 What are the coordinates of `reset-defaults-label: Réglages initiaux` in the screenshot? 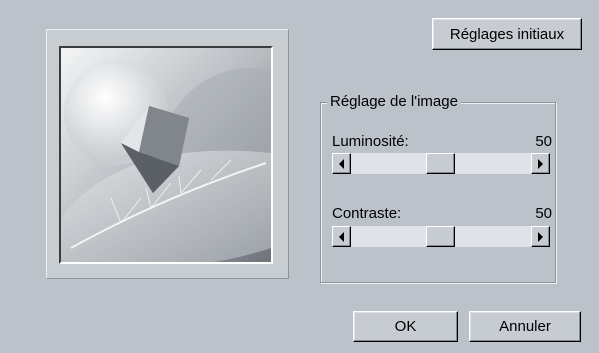 It's located at (507, 34).